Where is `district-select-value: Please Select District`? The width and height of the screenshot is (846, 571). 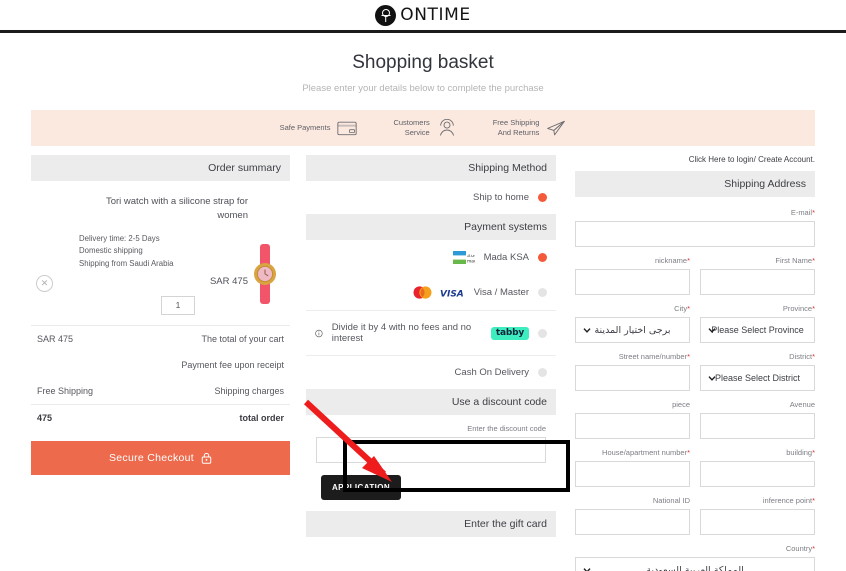 district-select-value: Please Select District is located at coordinates (757, 378).